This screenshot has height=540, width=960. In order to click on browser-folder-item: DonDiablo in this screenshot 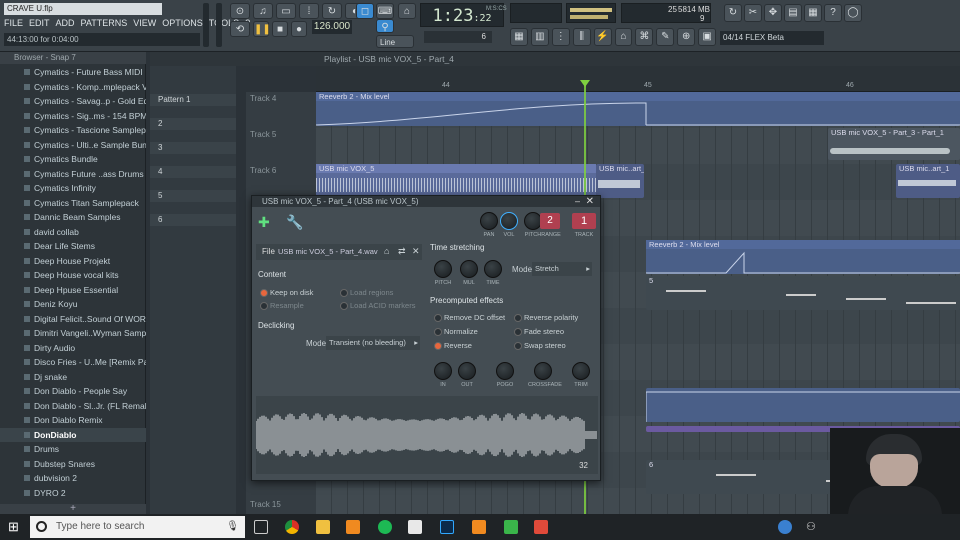, I will do `click(73, 434)`.